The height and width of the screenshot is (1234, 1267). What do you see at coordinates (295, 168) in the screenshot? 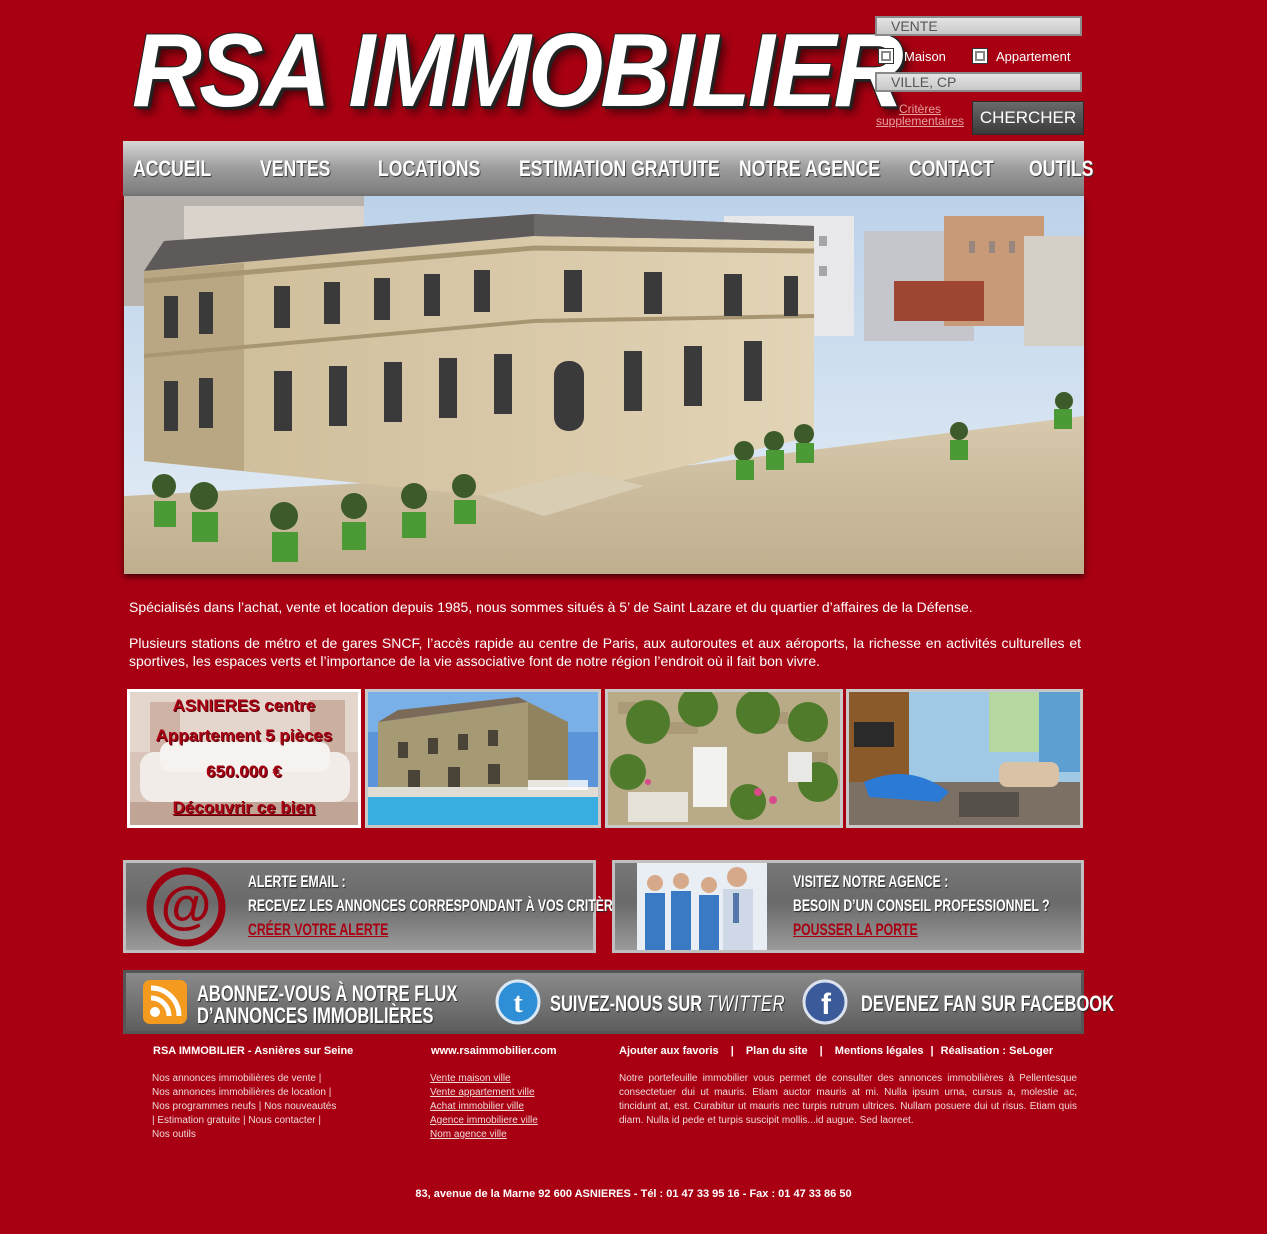
I see `nav-item-ventes: VENTES` at bounding box center [295, 168].